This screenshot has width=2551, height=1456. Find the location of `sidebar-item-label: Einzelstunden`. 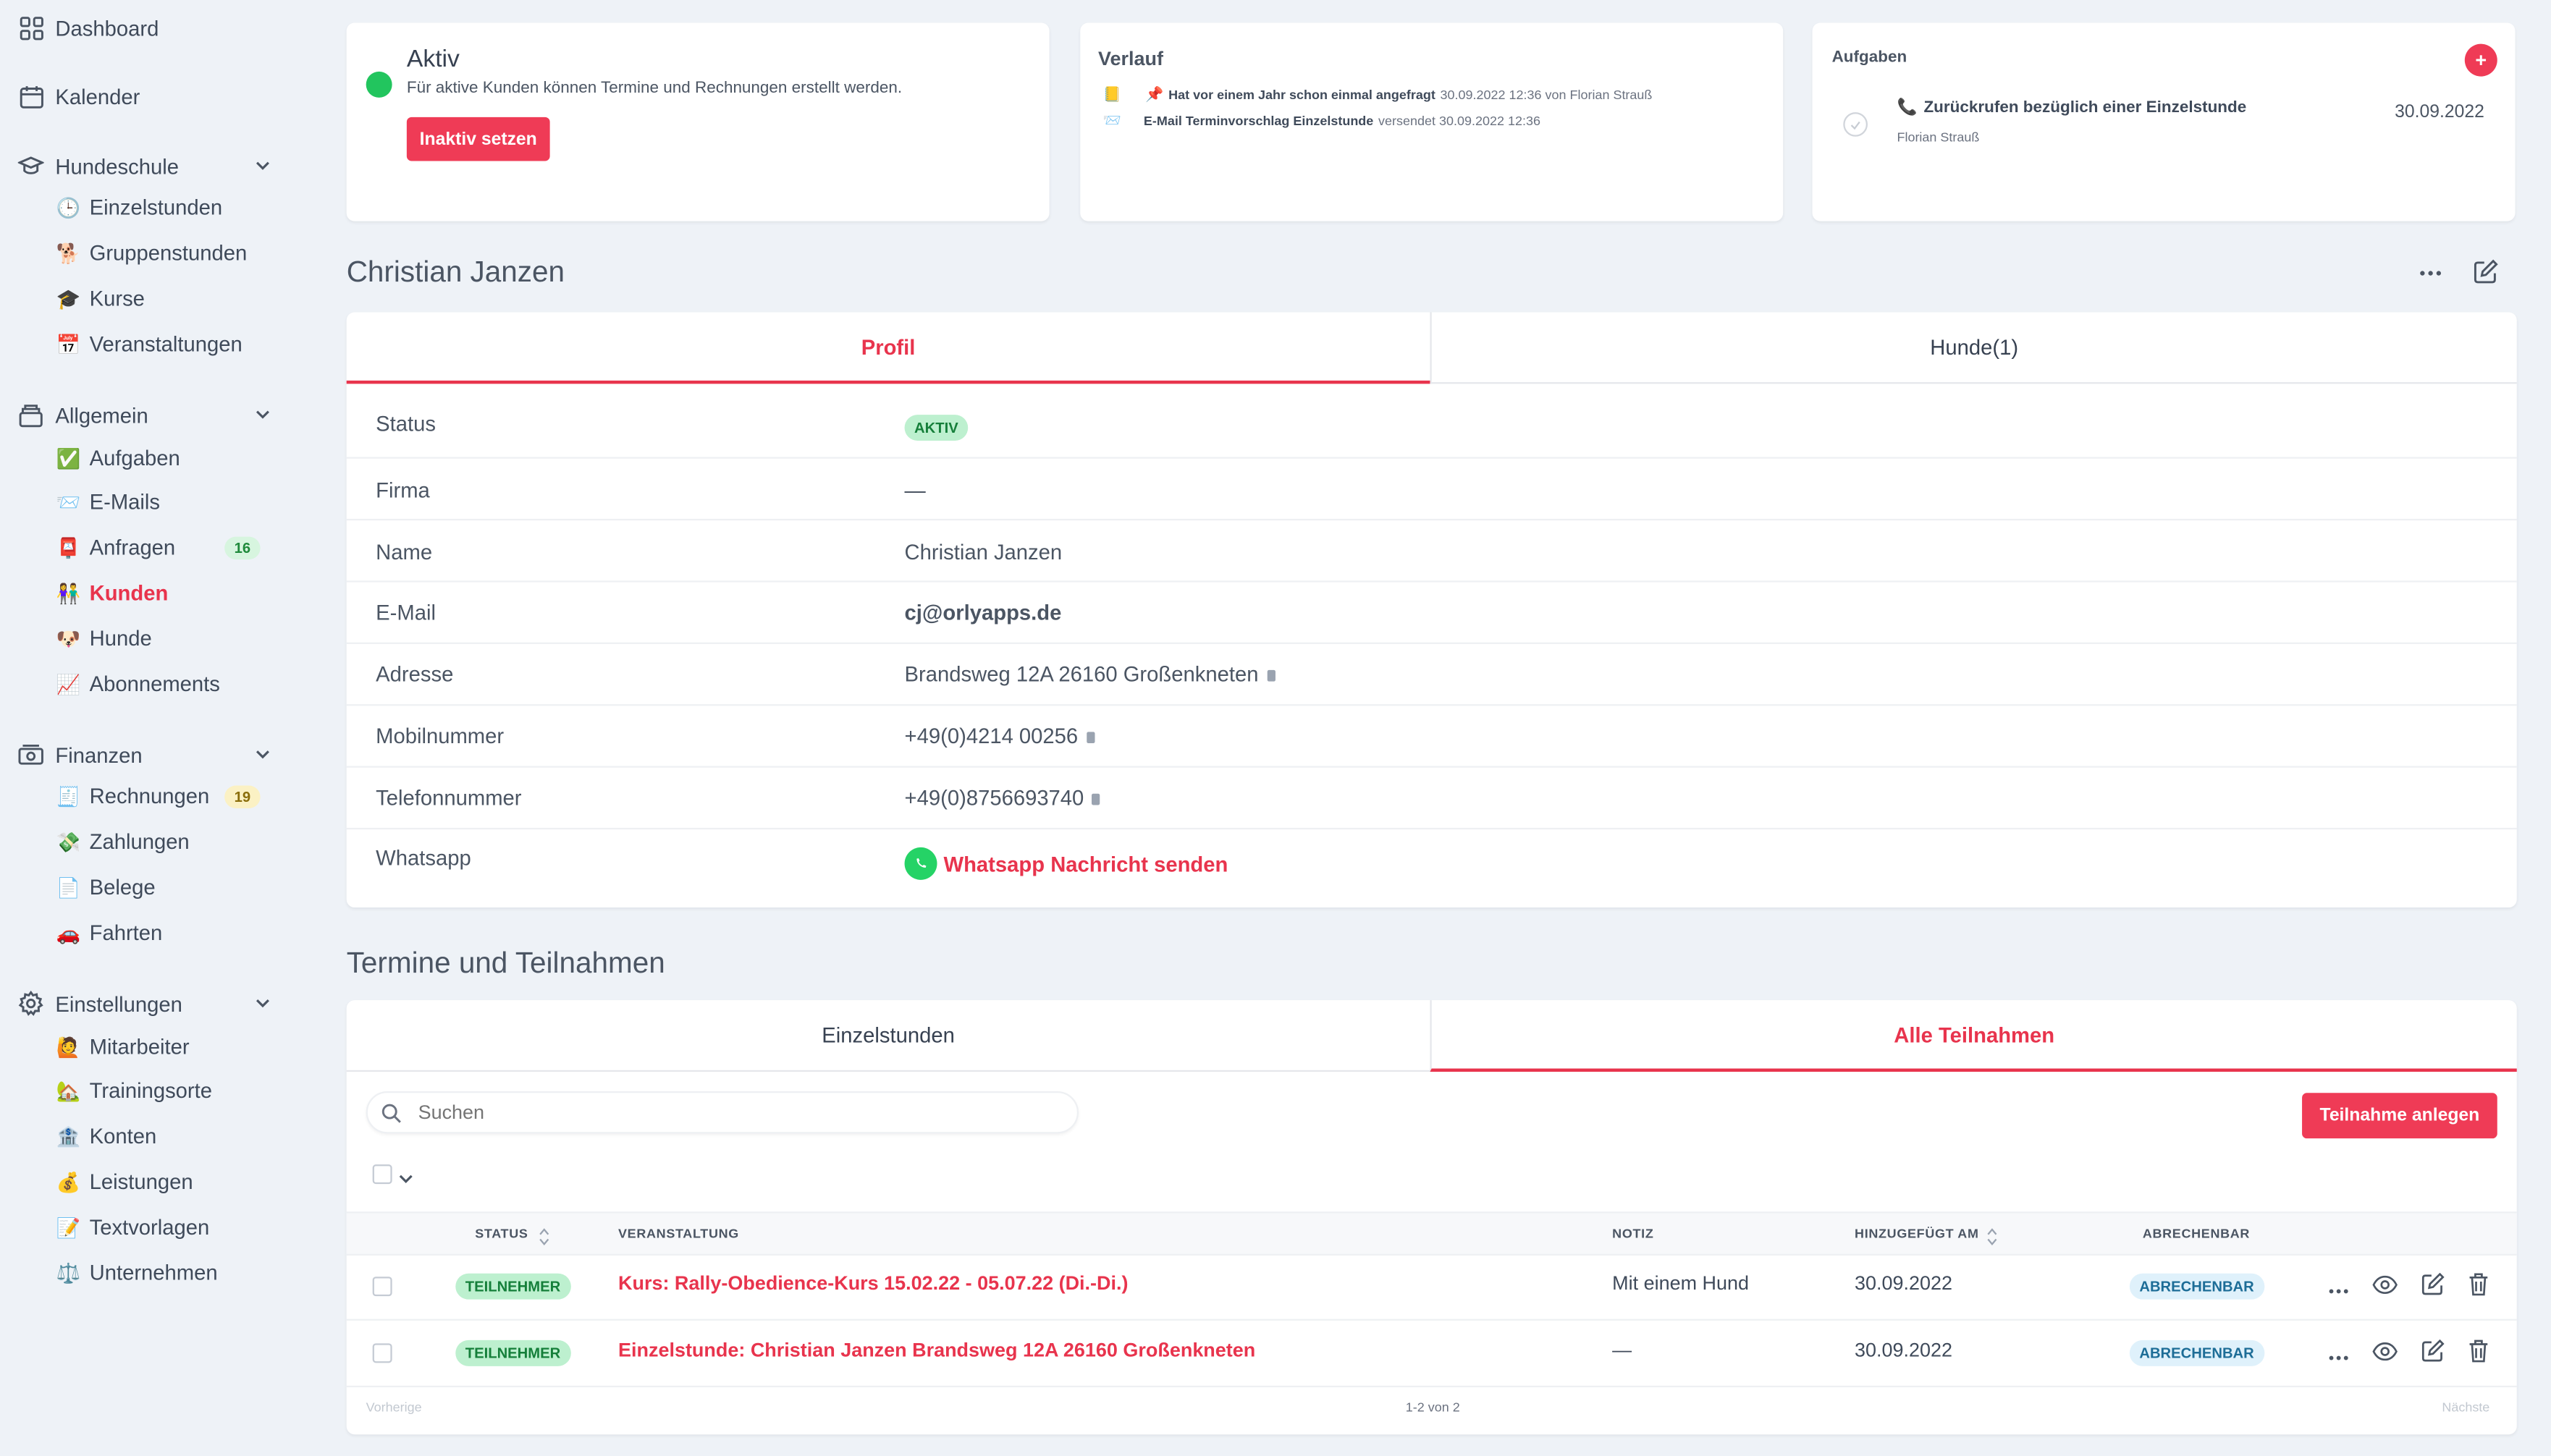

sidebar-item-label: Einzelstunden is located at coordinates (156, 207).